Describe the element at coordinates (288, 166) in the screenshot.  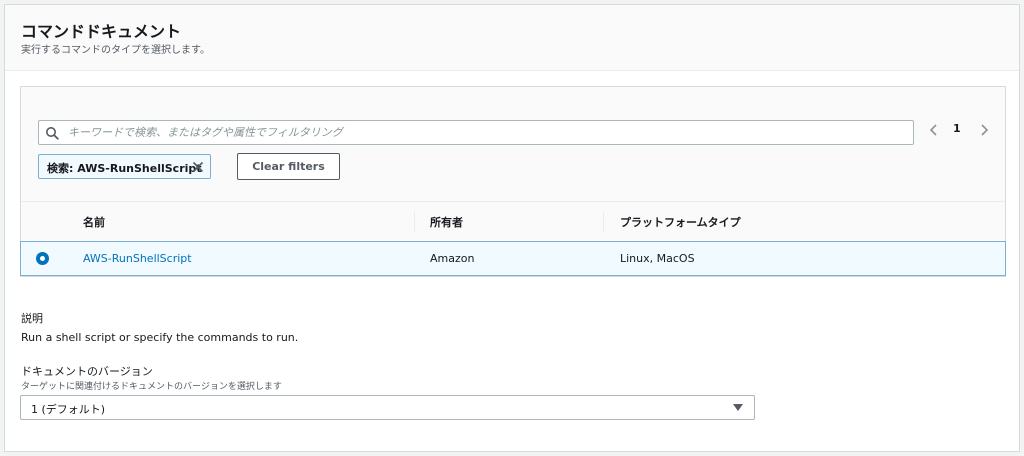
I see `clear-filters-button: Clear filters` at that location.